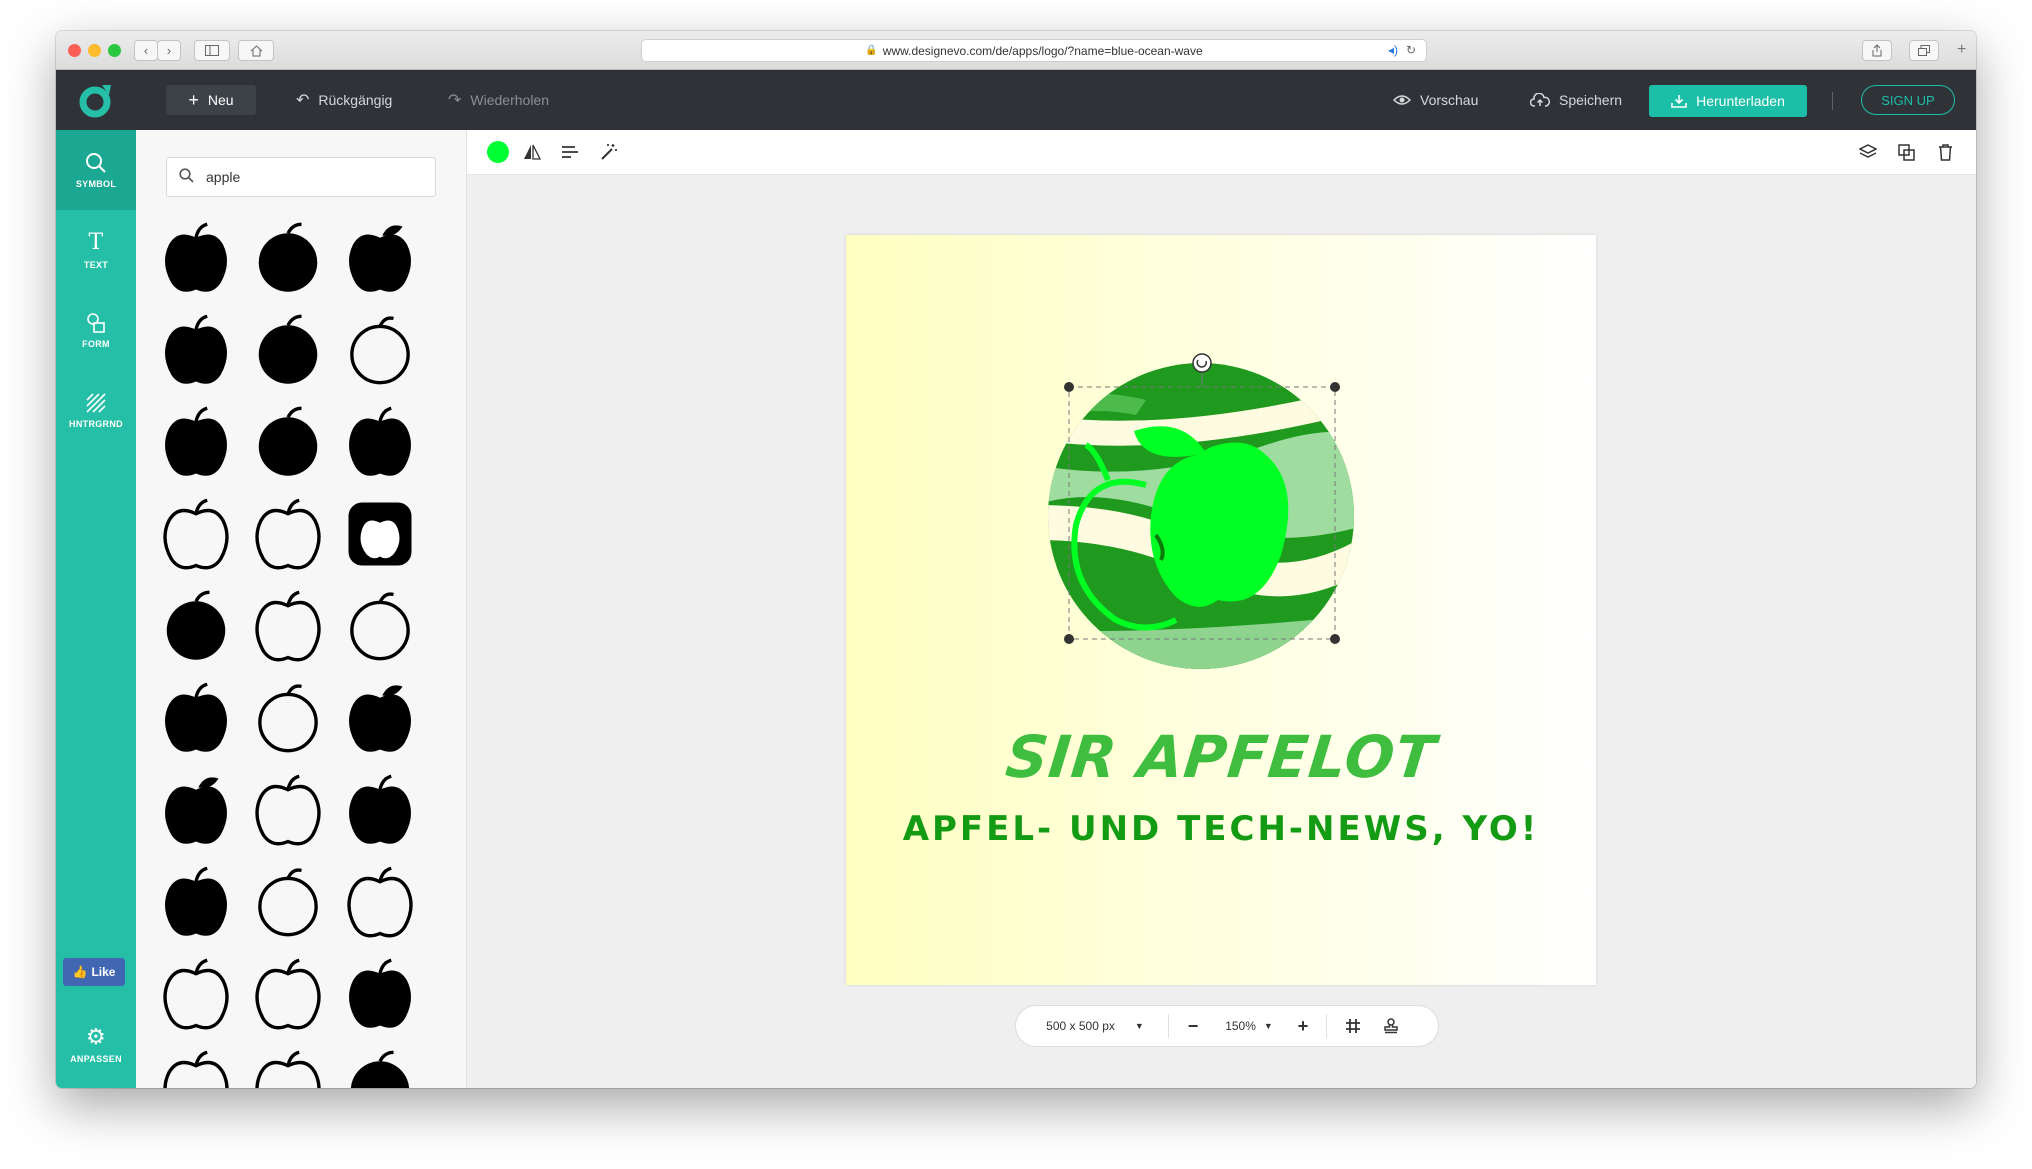 This screenshot has height=1169, width=2032. What do you see at coordinates (1435, 100) in the screenshot?
I see `preview-button: Vorschau` at bounding box center [1435, 100].